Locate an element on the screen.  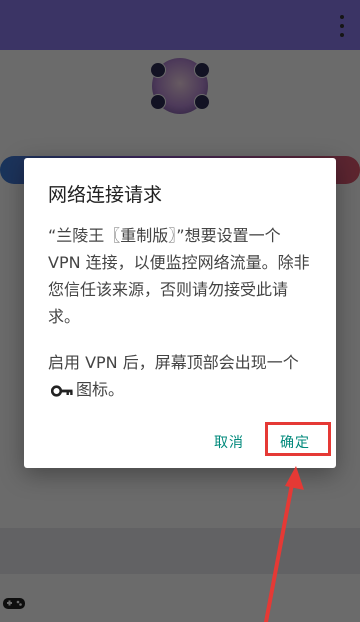
dialog-note-text-after: 图标。 is located at coordinates (100, 389).